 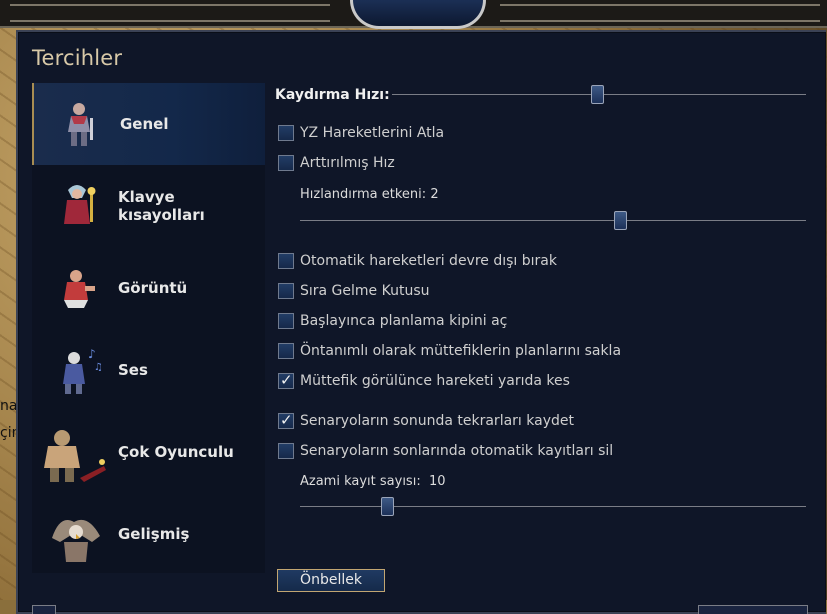 What do you see at coordinates (76, 454) in the screenshot?
I see `ogre-sprite-icon` at bounding box center [76, 454].